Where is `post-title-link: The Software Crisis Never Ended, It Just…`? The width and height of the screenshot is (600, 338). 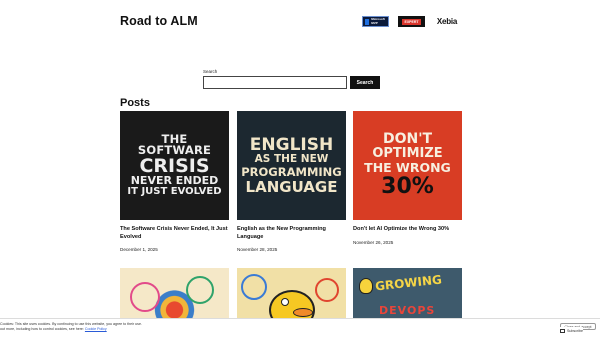 post-title-link: The Software Crisis Never Ended, It Just… is located at coordinates (174, 233).